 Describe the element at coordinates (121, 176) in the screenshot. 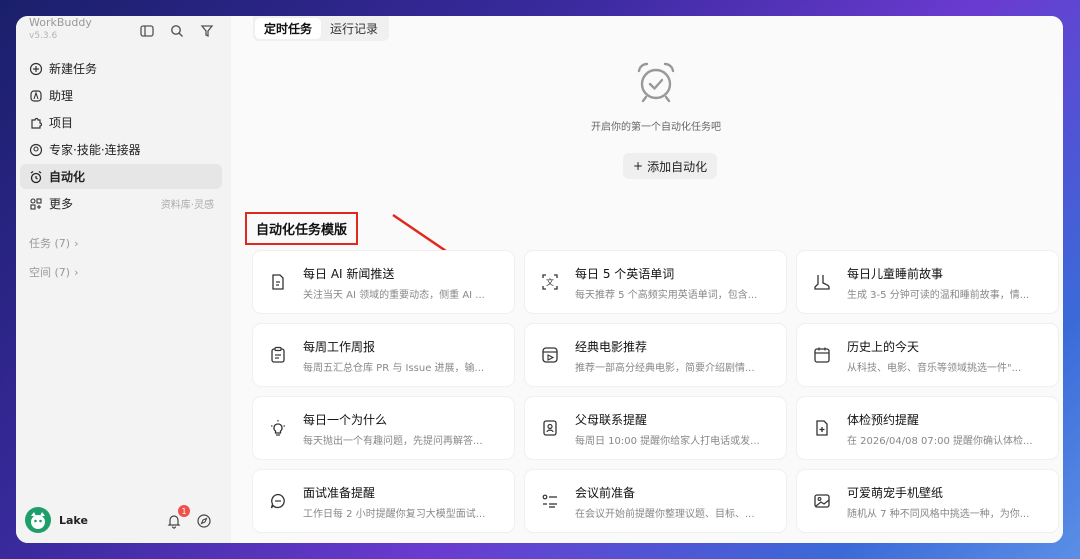

I see `sidebar-item-automation: 自动化` at that location.